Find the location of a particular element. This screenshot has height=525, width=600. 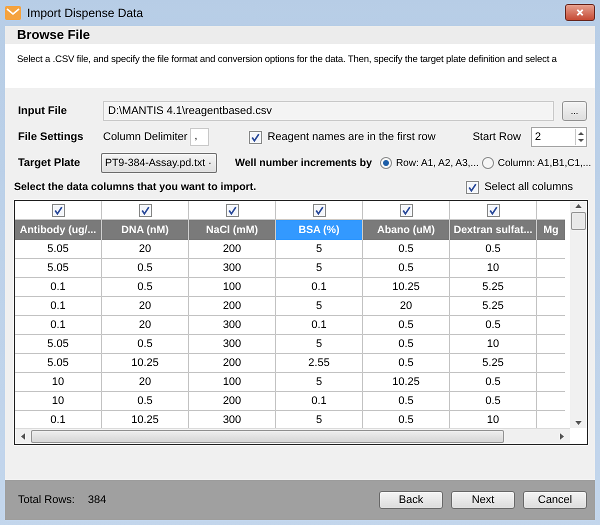

spin-arrows-icon is located at coordinates (580, 137).